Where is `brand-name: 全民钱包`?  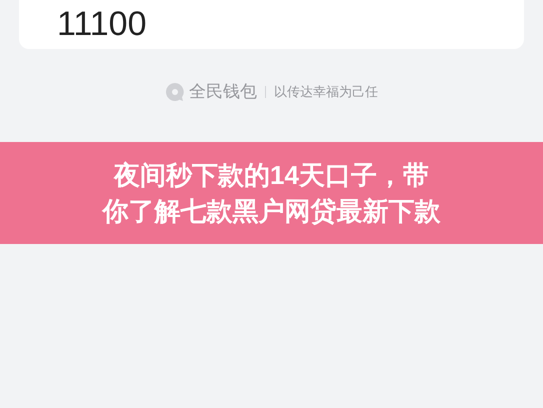
brand-name: 全民钱包 is located at coordinates (223, 92).